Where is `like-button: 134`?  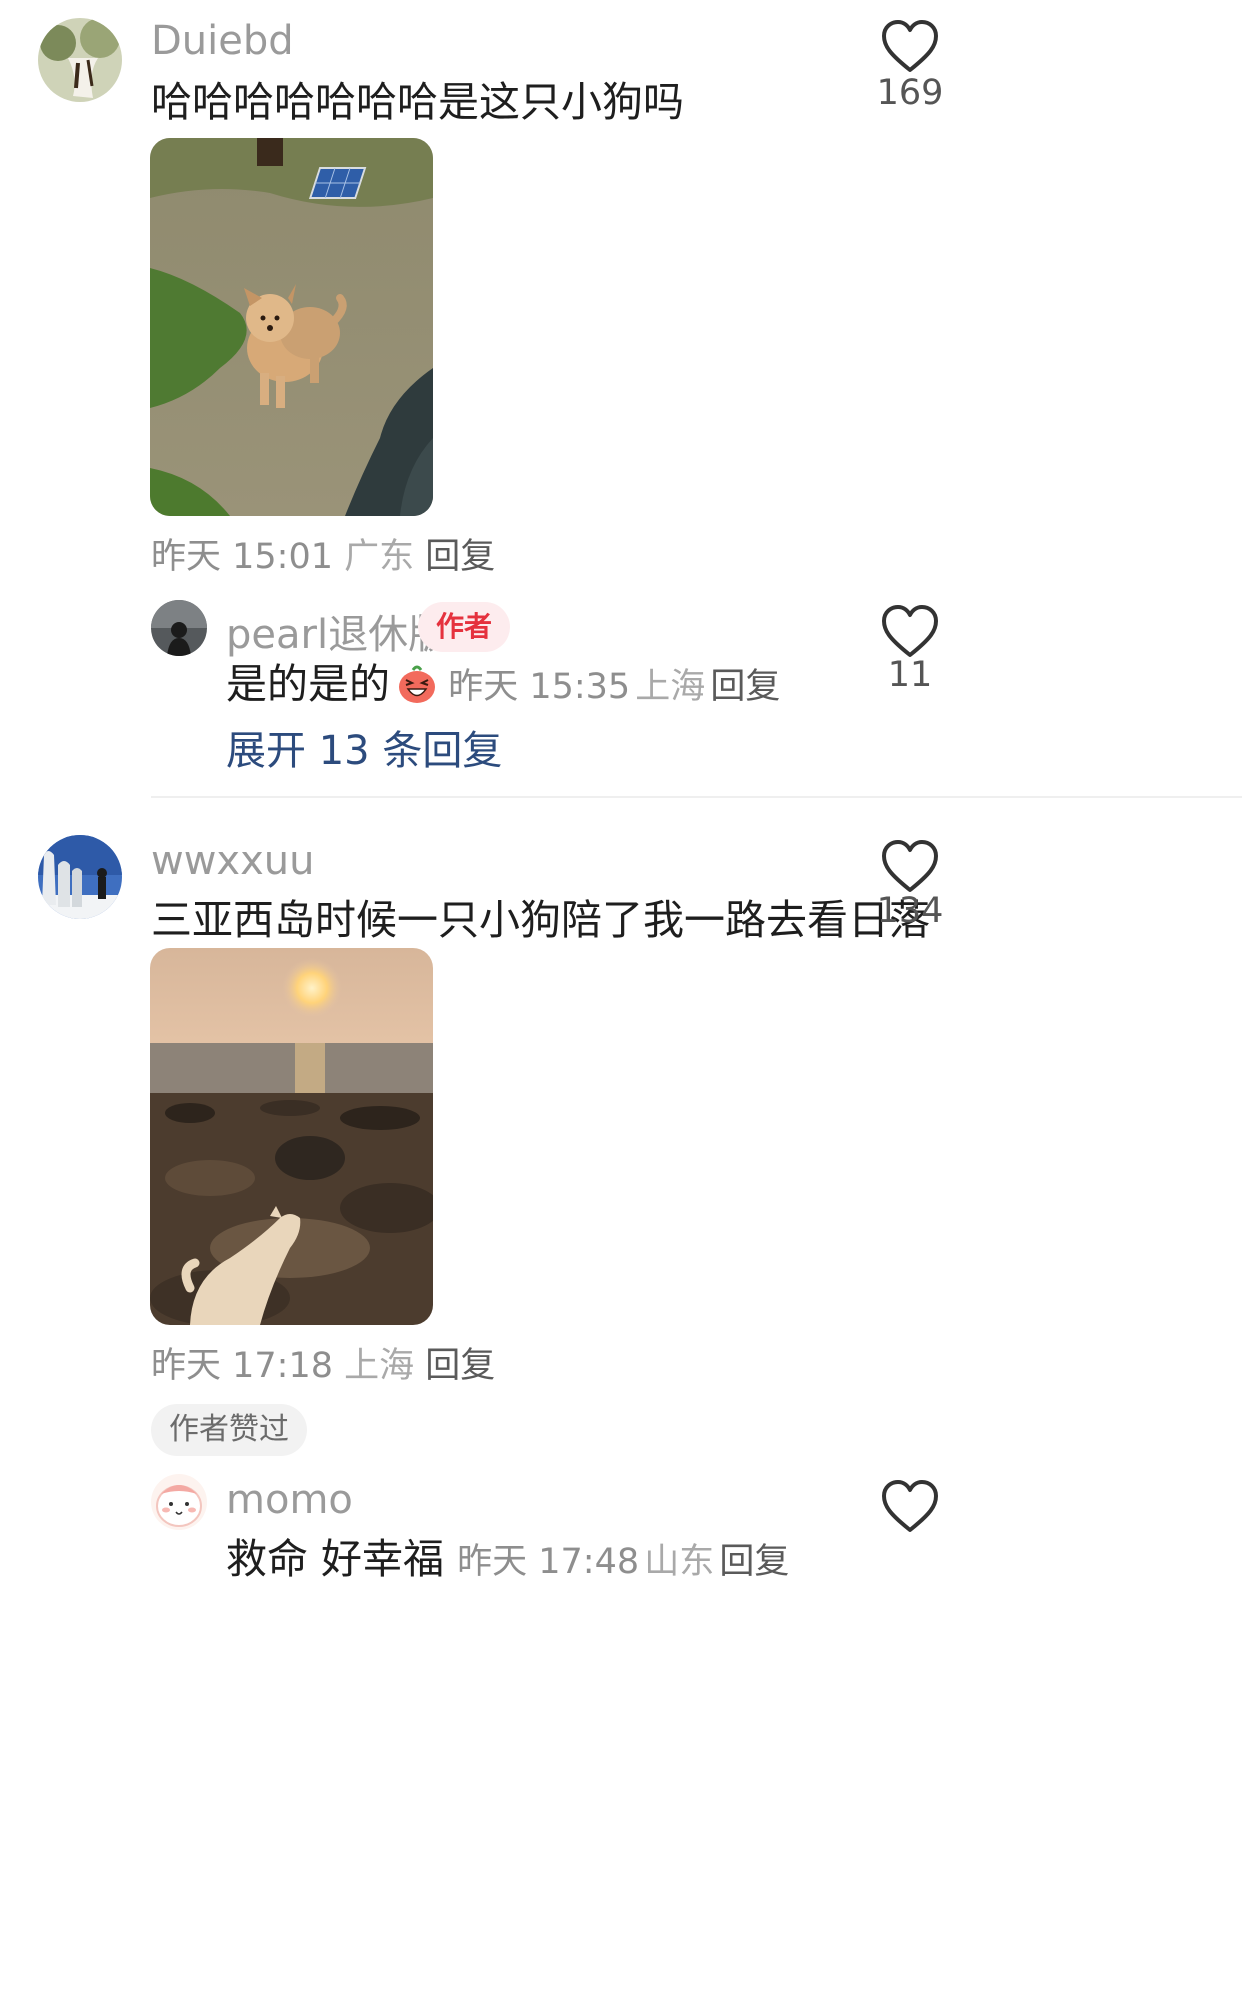
like-button: 134 is located at coordinates (910, 888).